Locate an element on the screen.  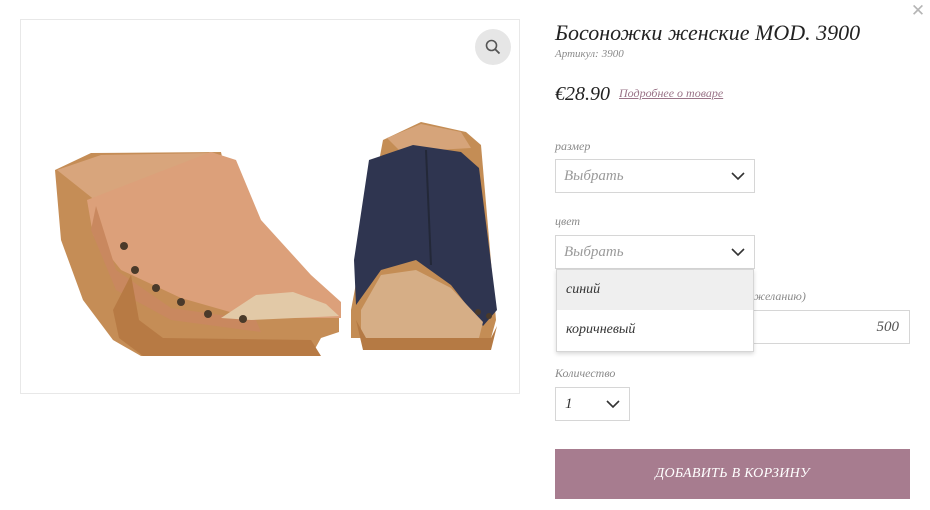
size-select: Выбрать is located at coordinates (655, 176).